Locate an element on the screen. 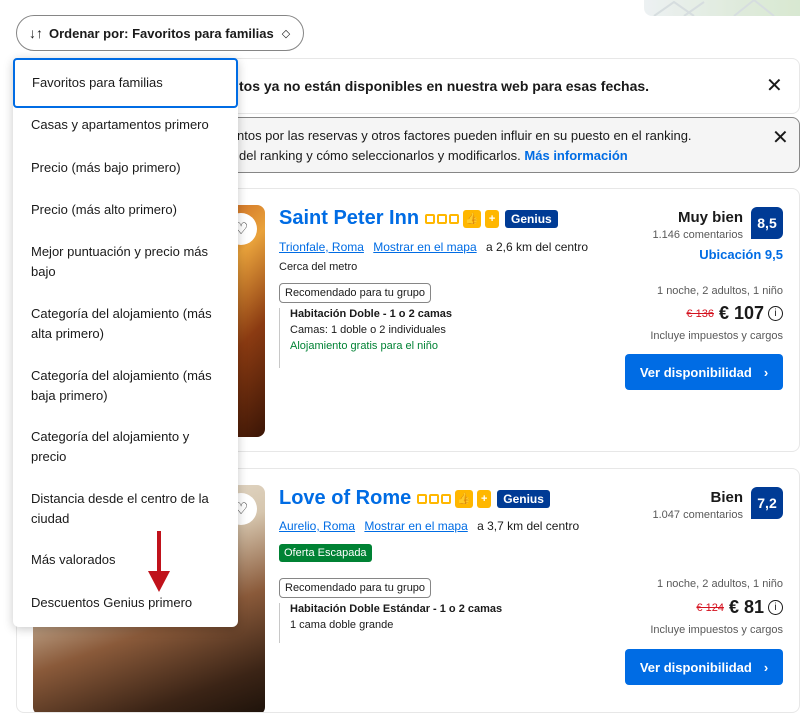 This screenshot has width=800, height=713. sort-arrows-icon: ↓↑ is located at coordinates (36, 33).